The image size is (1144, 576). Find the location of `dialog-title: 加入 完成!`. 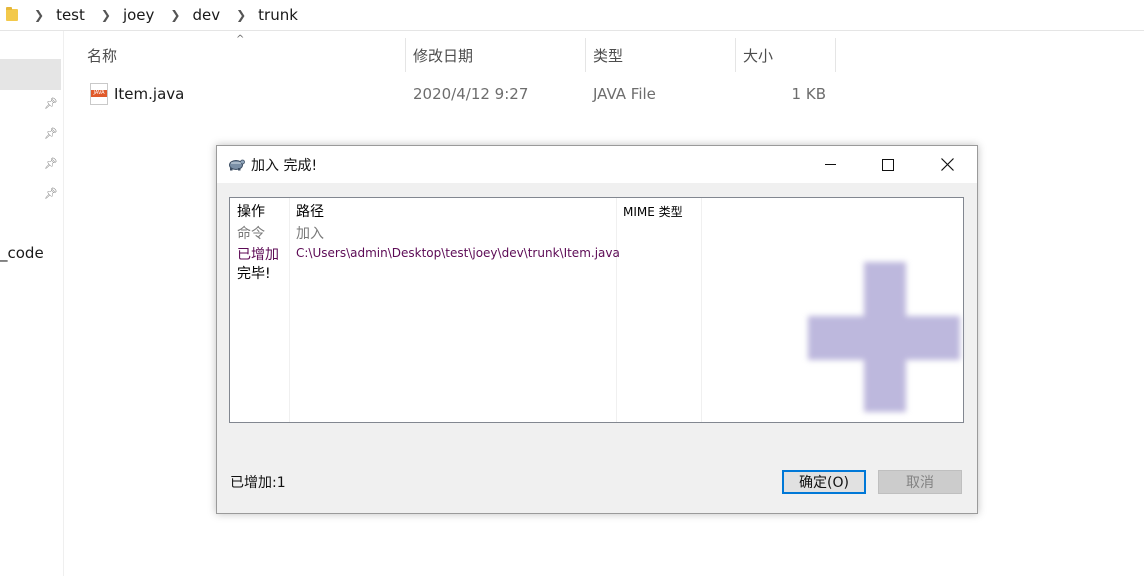

dialog-title: 加入 完成! is located at coordinates (284, 166).